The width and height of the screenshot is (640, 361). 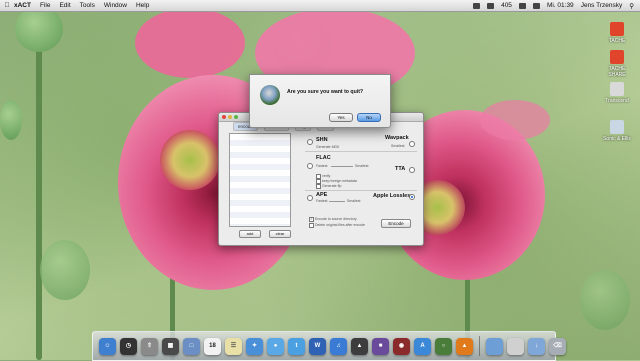 What do you see at coordinates (515, 346) in the screenshot?
I see `documents-icon` at bounding box center [515, 346].